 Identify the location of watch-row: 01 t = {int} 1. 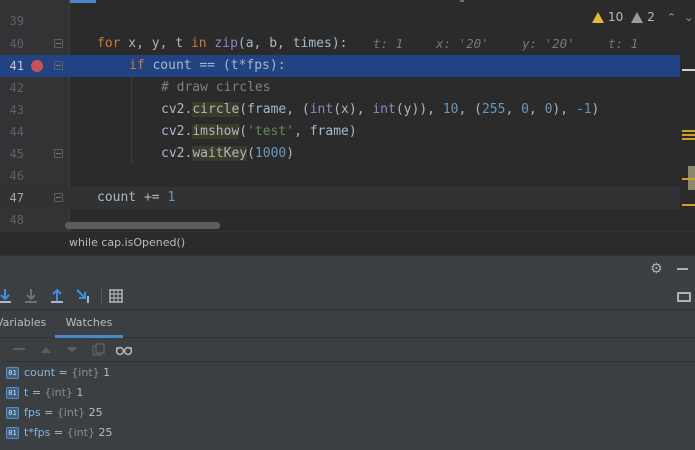
(347, 393).